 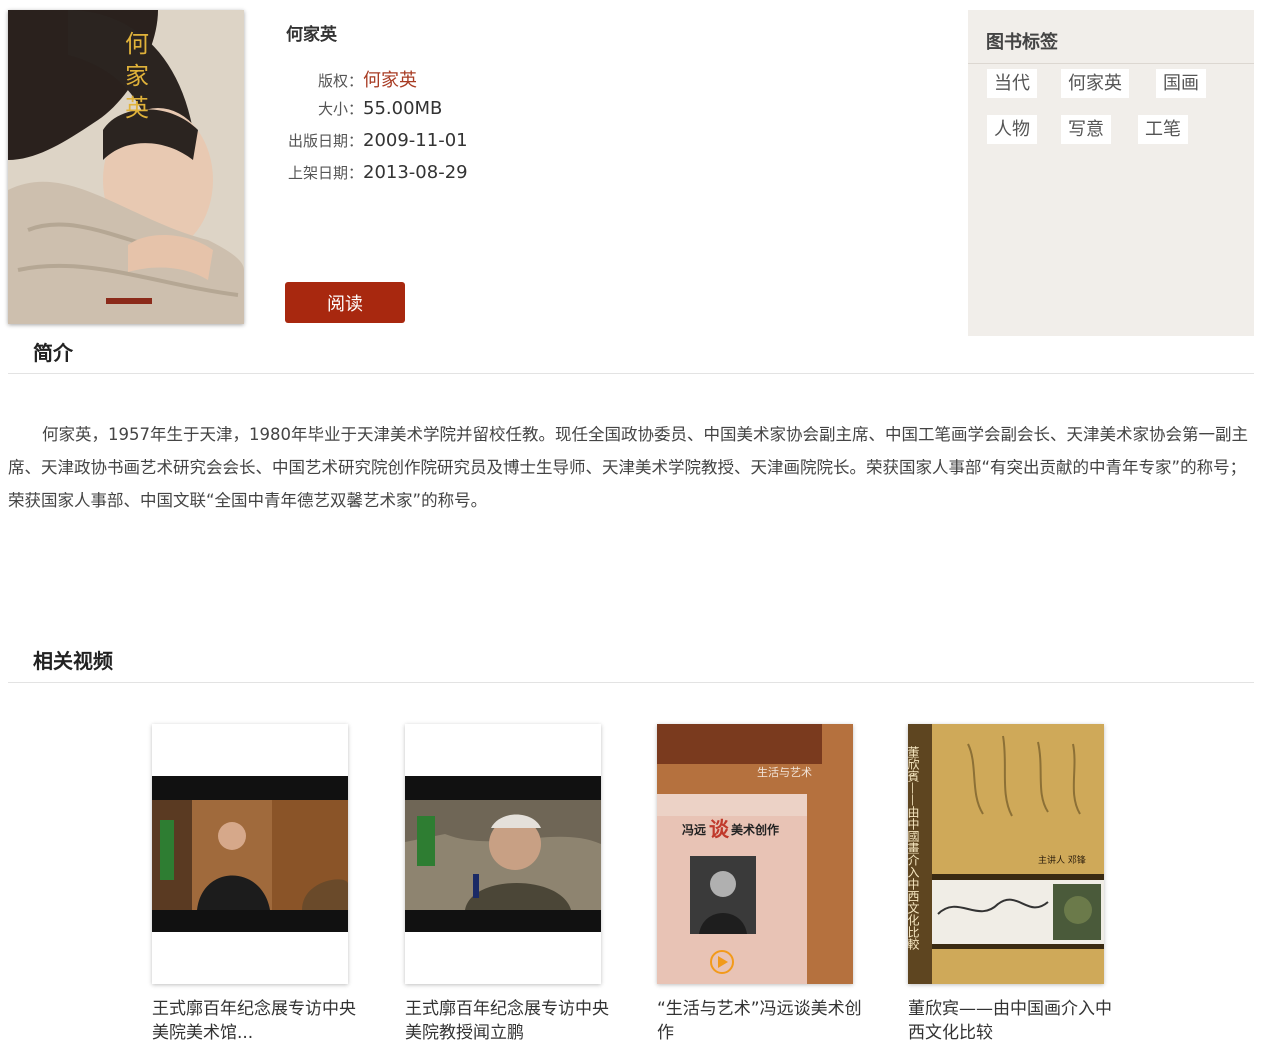 What do you see at coordinates (631, 373) in the screenshot?
I see `intro-divider` at bounding box center [631, 373].